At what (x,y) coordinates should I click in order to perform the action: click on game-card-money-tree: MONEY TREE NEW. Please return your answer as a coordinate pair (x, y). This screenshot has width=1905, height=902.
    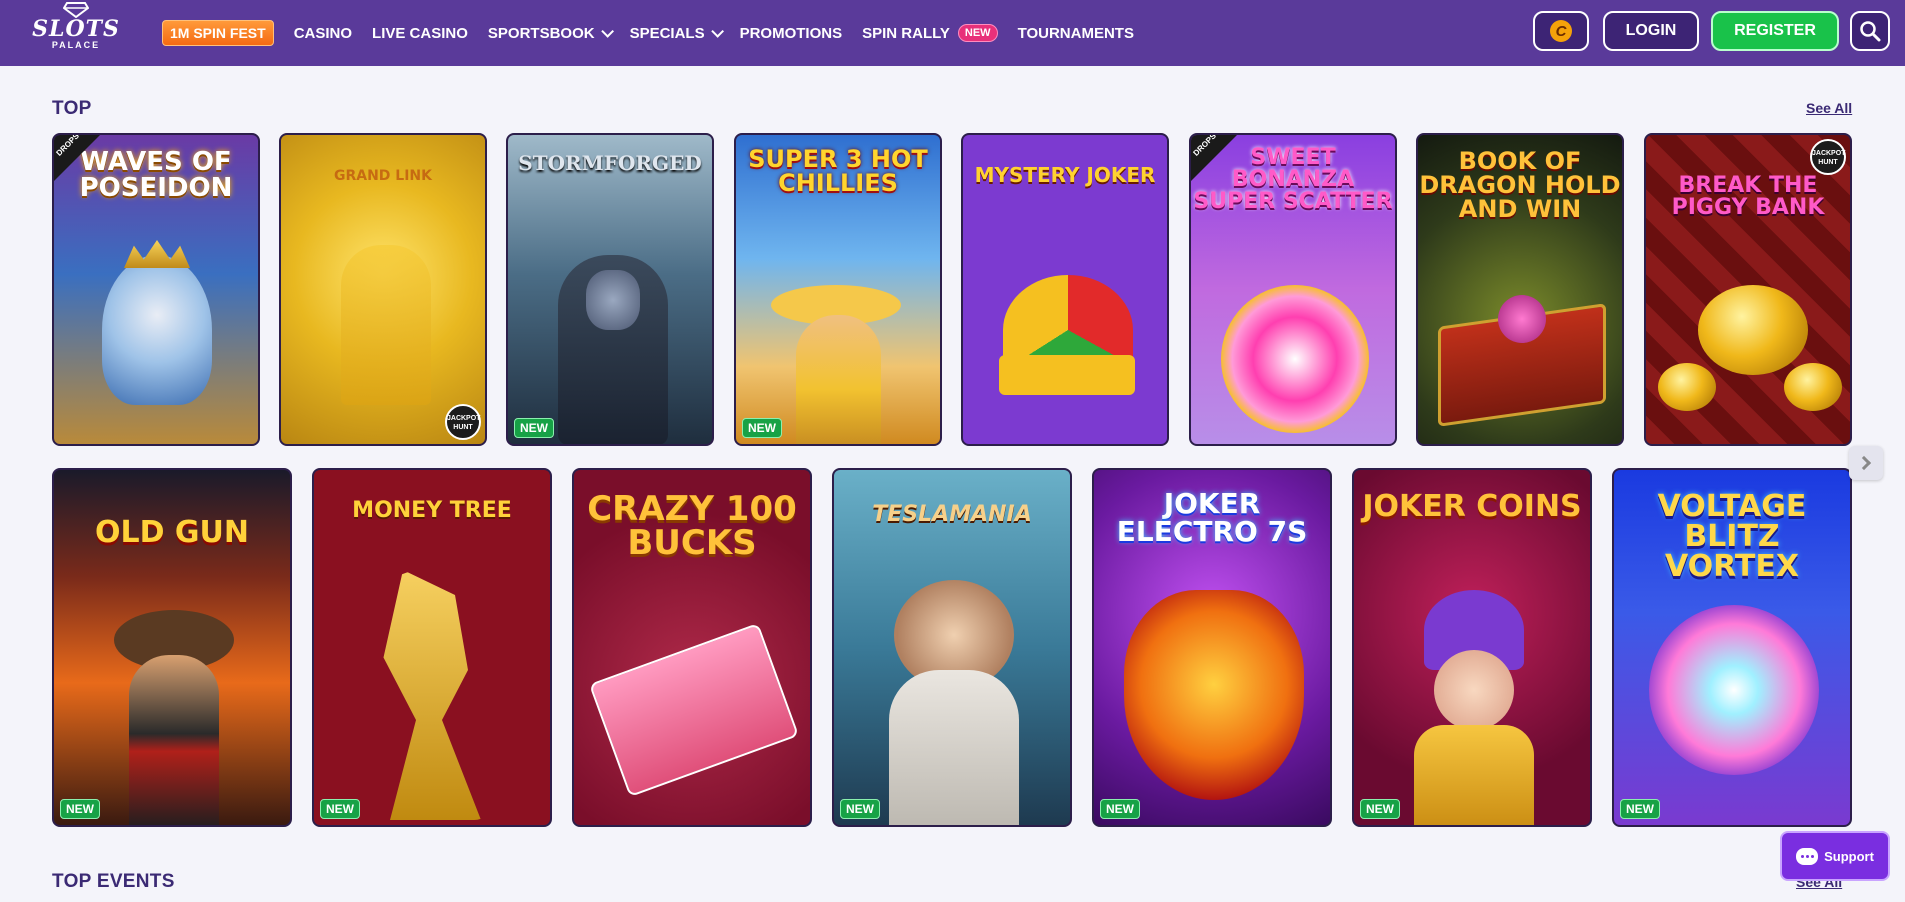
    Looking at the image, I should click on (432, 647).